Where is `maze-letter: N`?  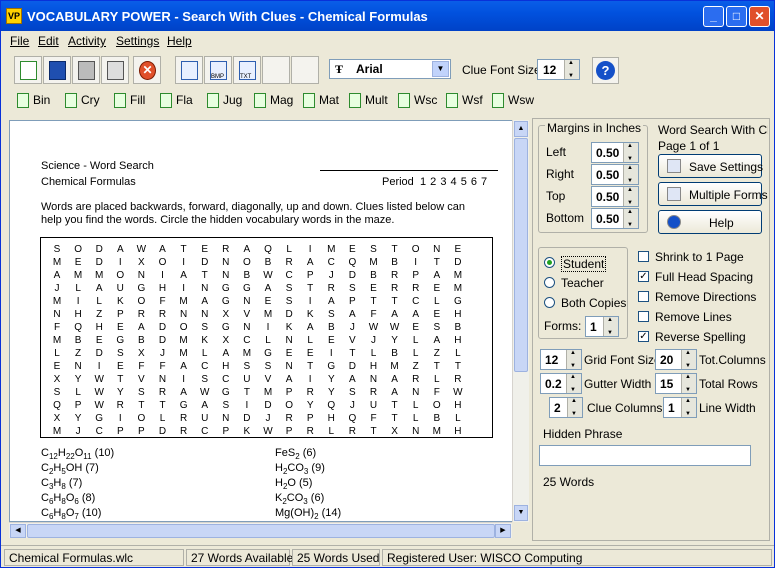 maze-letter: N is located at coordinates (226, 262).